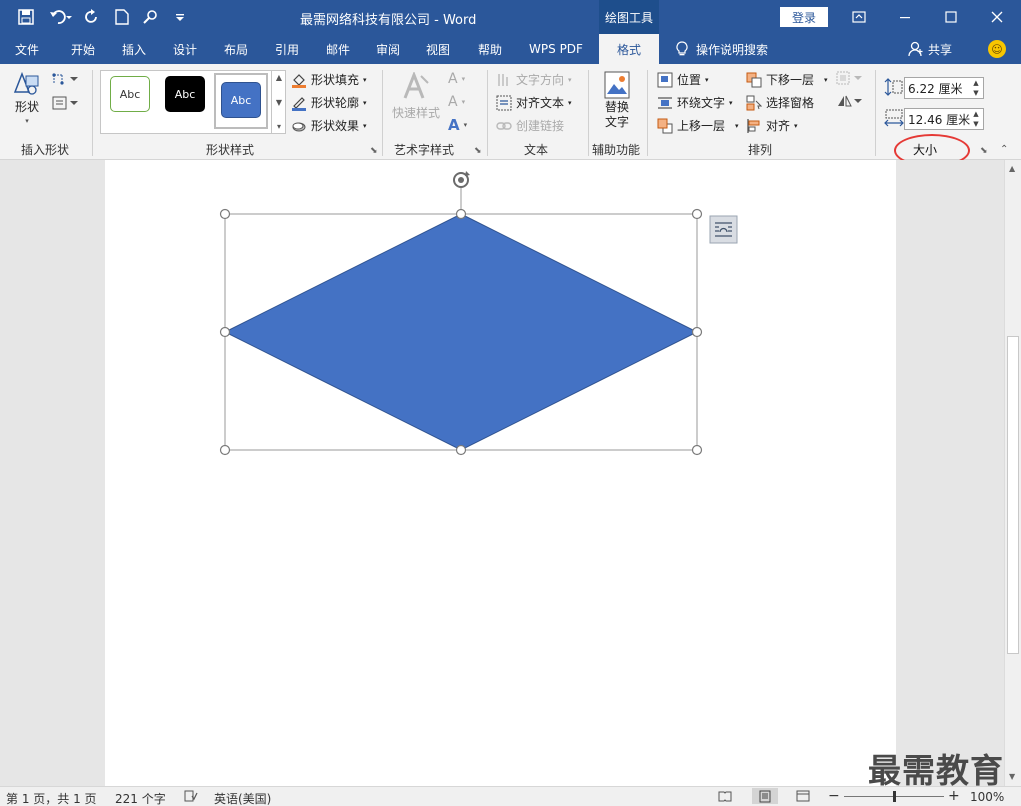  What do you see at coordinates (479, 151) in the screenshot?
I see `wordart-launcher-icon: ⬊` at bounding box center [479, 151].